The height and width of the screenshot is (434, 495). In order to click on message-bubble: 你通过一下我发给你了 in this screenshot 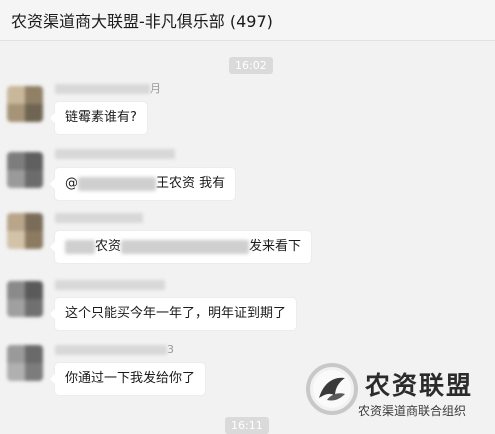, I will do `click(127, 379)`.